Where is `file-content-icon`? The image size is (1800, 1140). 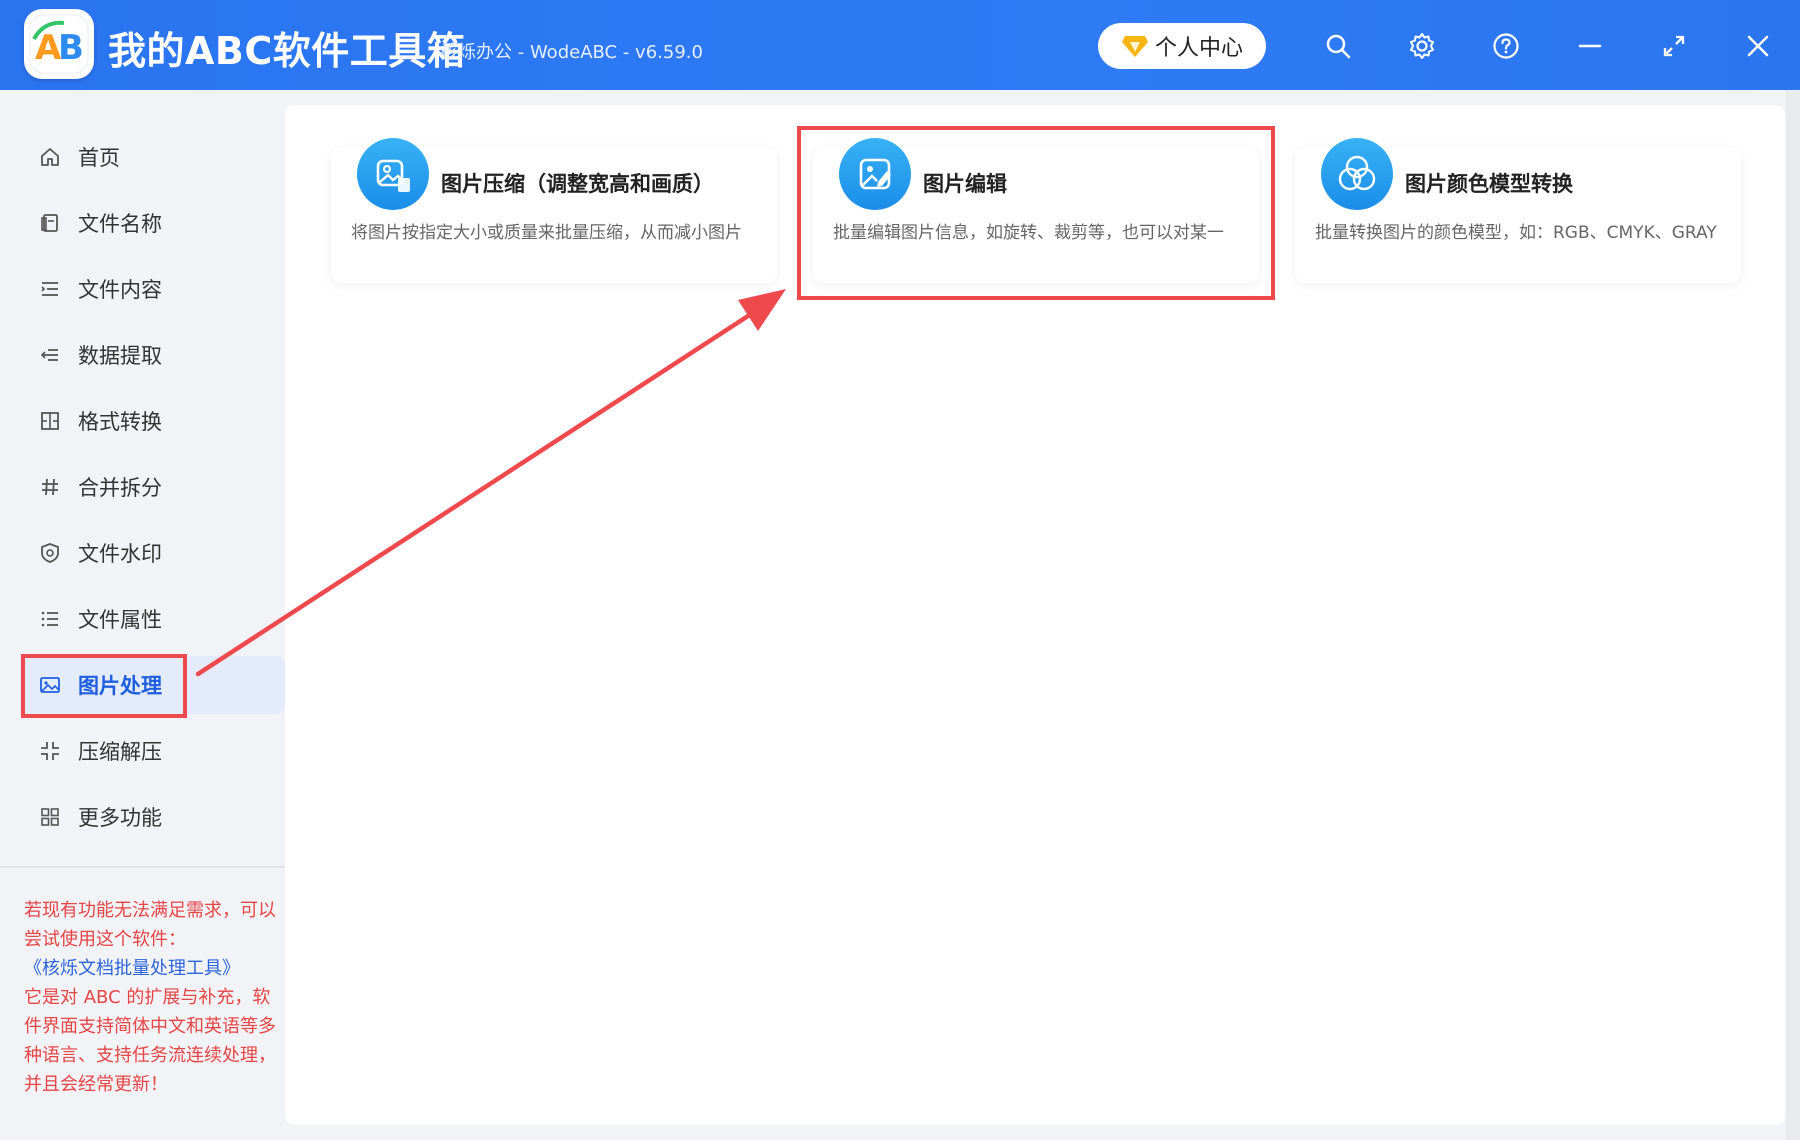
file-content-icon is located at coordinates (50, 289).